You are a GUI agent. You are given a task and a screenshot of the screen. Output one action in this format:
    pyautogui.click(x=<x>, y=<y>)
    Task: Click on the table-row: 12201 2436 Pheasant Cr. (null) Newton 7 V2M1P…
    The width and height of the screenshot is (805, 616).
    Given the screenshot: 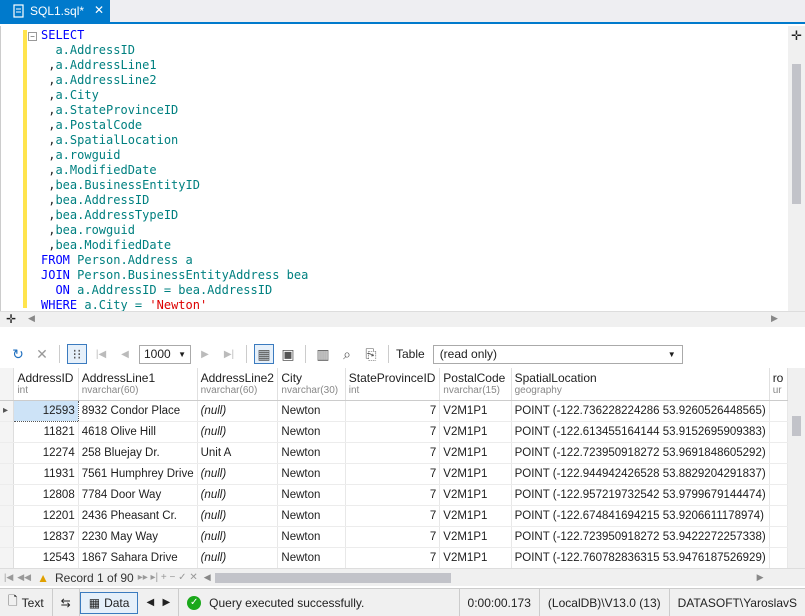 What is the action you would take?
    pyautogui.click(x=394, y=516)
    